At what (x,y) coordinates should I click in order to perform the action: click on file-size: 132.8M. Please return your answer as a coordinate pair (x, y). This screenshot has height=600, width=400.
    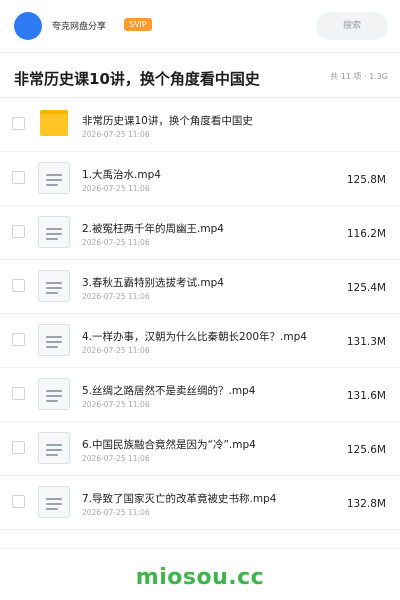
    Looking at the image, I should click on (366, 504).